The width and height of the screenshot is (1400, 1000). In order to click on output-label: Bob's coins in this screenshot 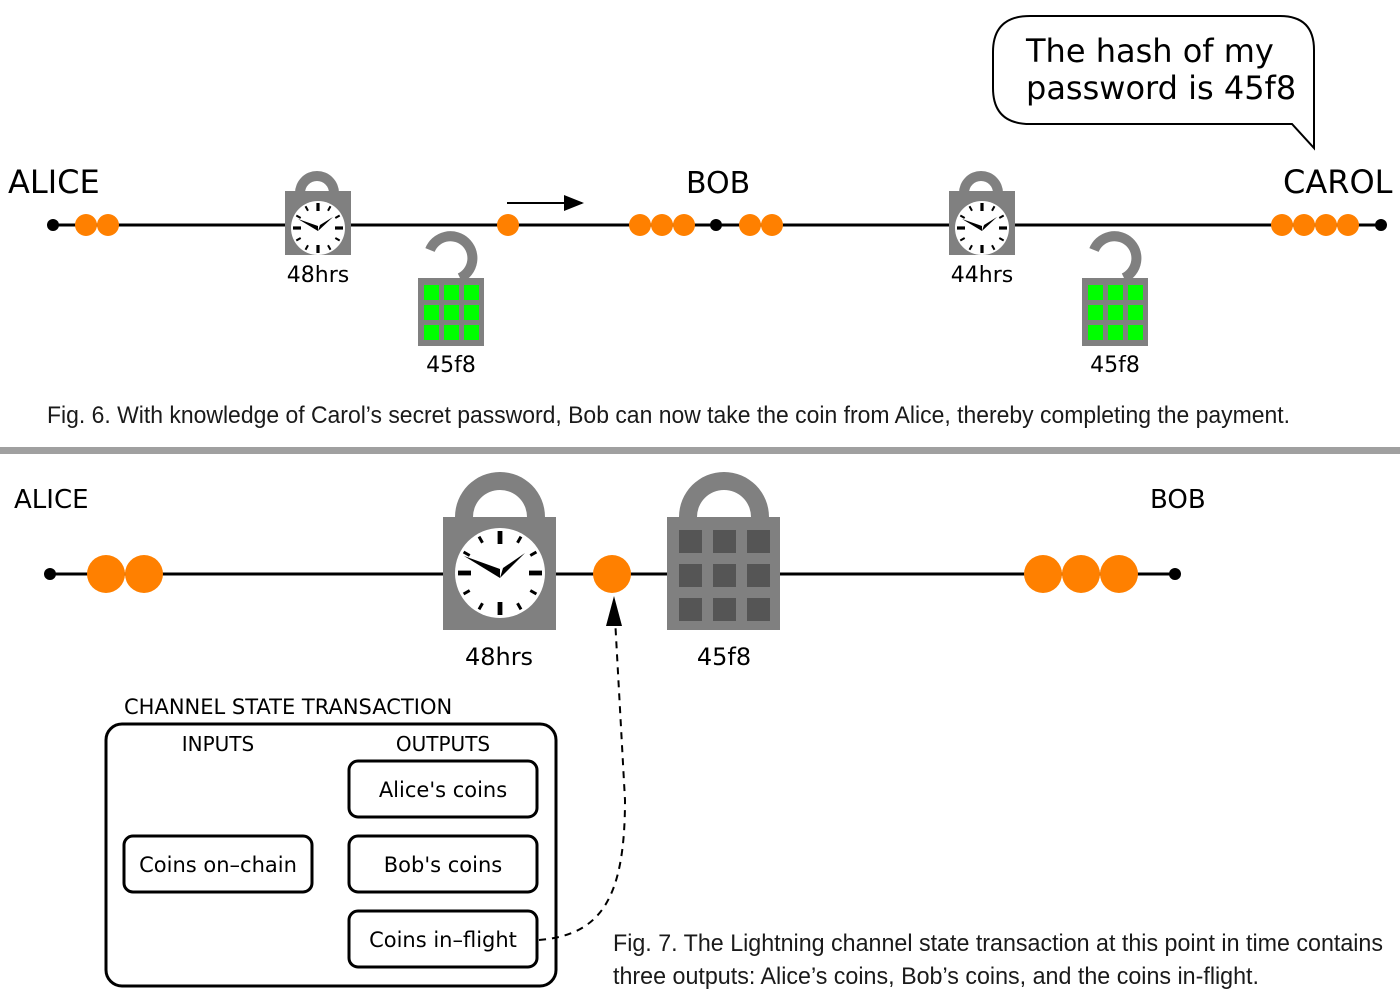, I will do `click(443, 865)`.